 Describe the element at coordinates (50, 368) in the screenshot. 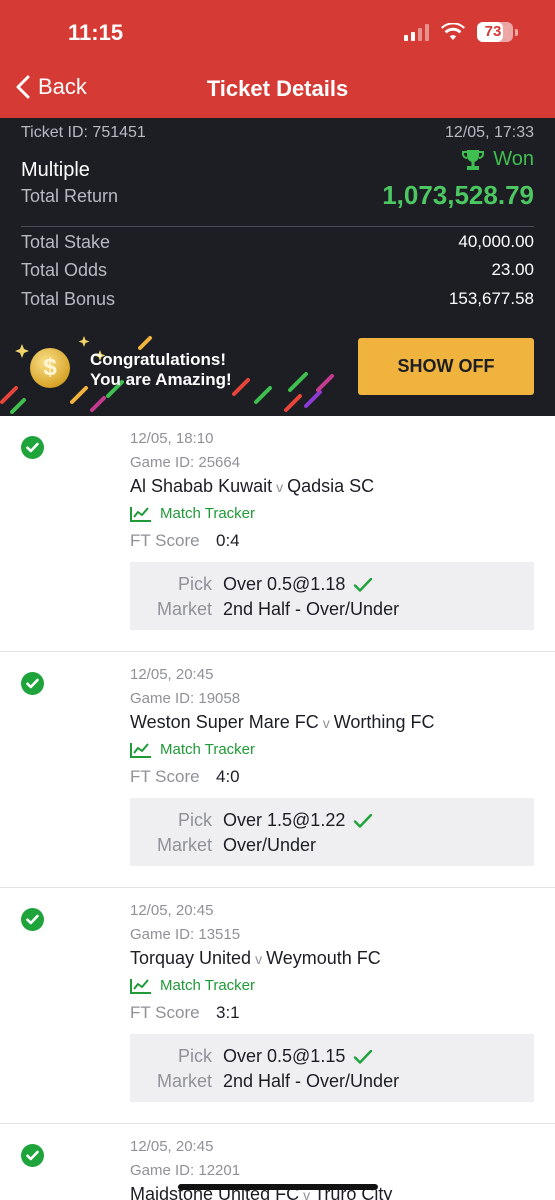

I see `coin-icon: $` at that location.